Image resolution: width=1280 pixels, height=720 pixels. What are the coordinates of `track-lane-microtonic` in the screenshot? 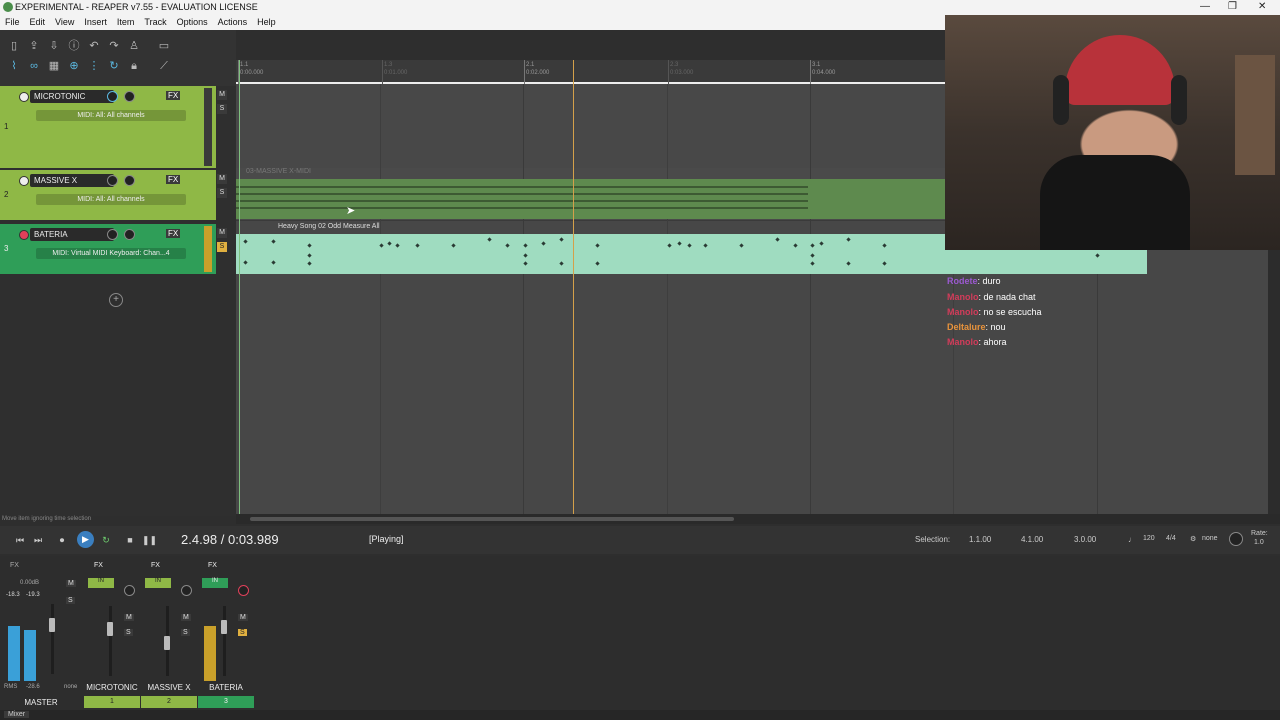 It's located at (590, 126).